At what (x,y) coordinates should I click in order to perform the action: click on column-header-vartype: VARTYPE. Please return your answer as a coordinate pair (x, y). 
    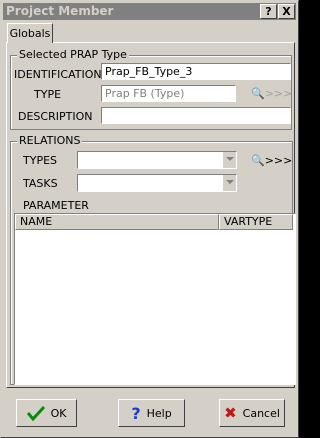
    Looking at the image, I should click on (256, 222).